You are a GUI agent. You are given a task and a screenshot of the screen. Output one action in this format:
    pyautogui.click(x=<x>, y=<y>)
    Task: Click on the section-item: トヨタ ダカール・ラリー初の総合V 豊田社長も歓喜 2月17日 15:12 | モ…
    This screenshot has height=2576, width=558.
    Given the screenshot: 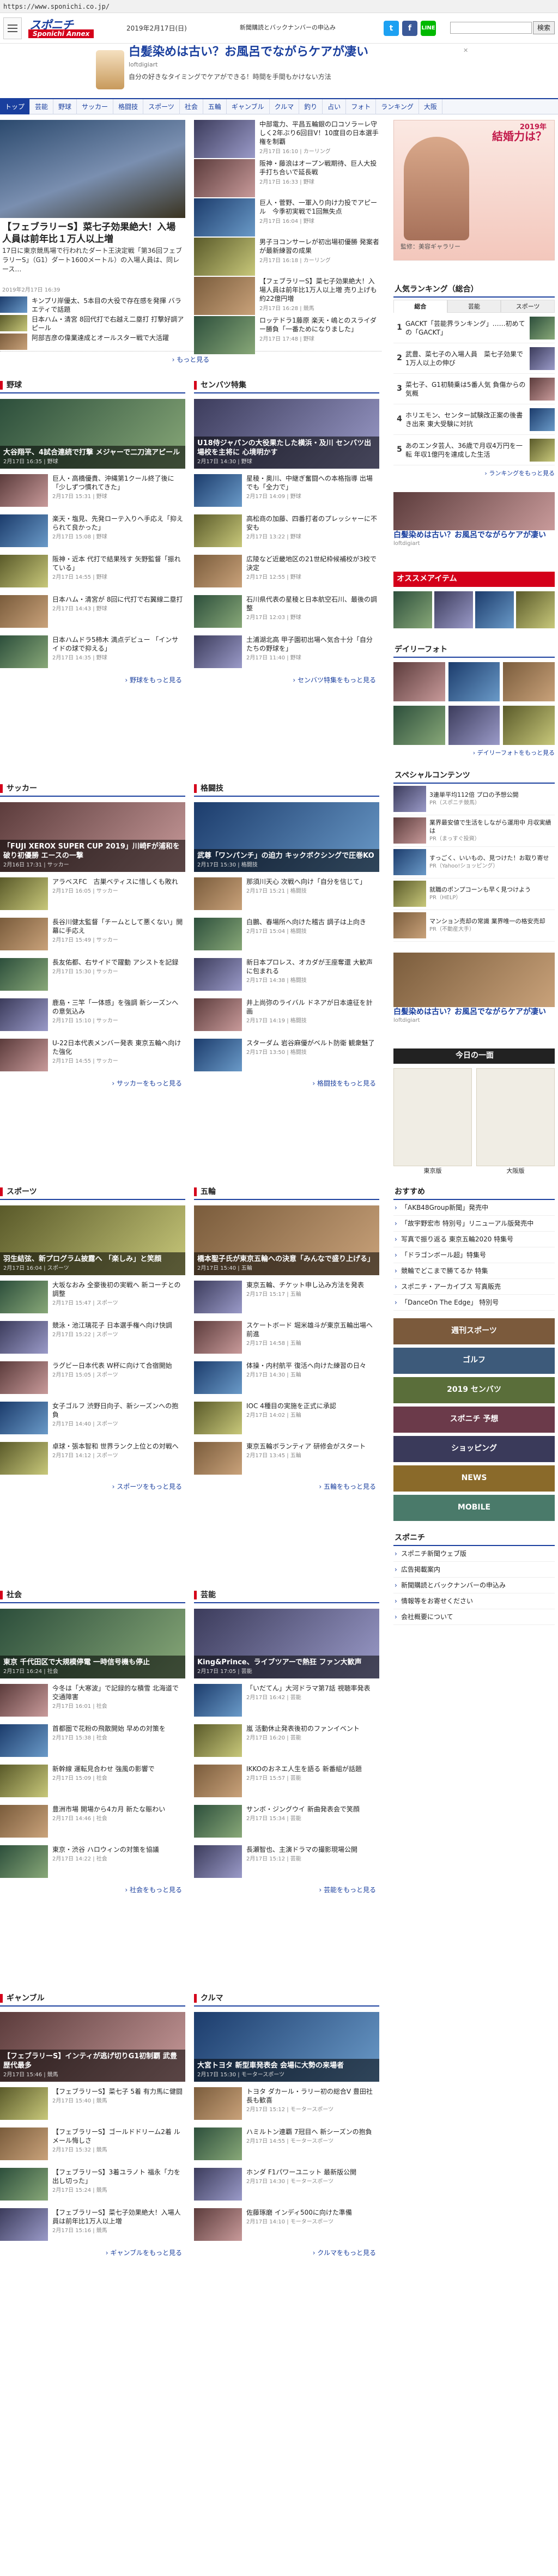 What is the action you would take?
    pyautogui.click(x=286, y=2105)
    